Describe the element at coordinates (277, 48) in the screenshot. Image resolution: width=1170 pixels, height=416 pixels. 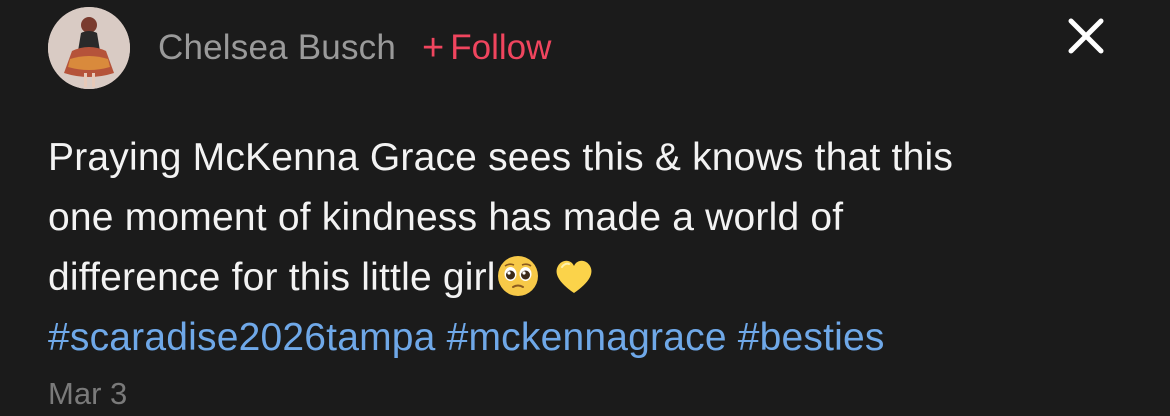
I see `author-name: Chelsea Busch` at that location.